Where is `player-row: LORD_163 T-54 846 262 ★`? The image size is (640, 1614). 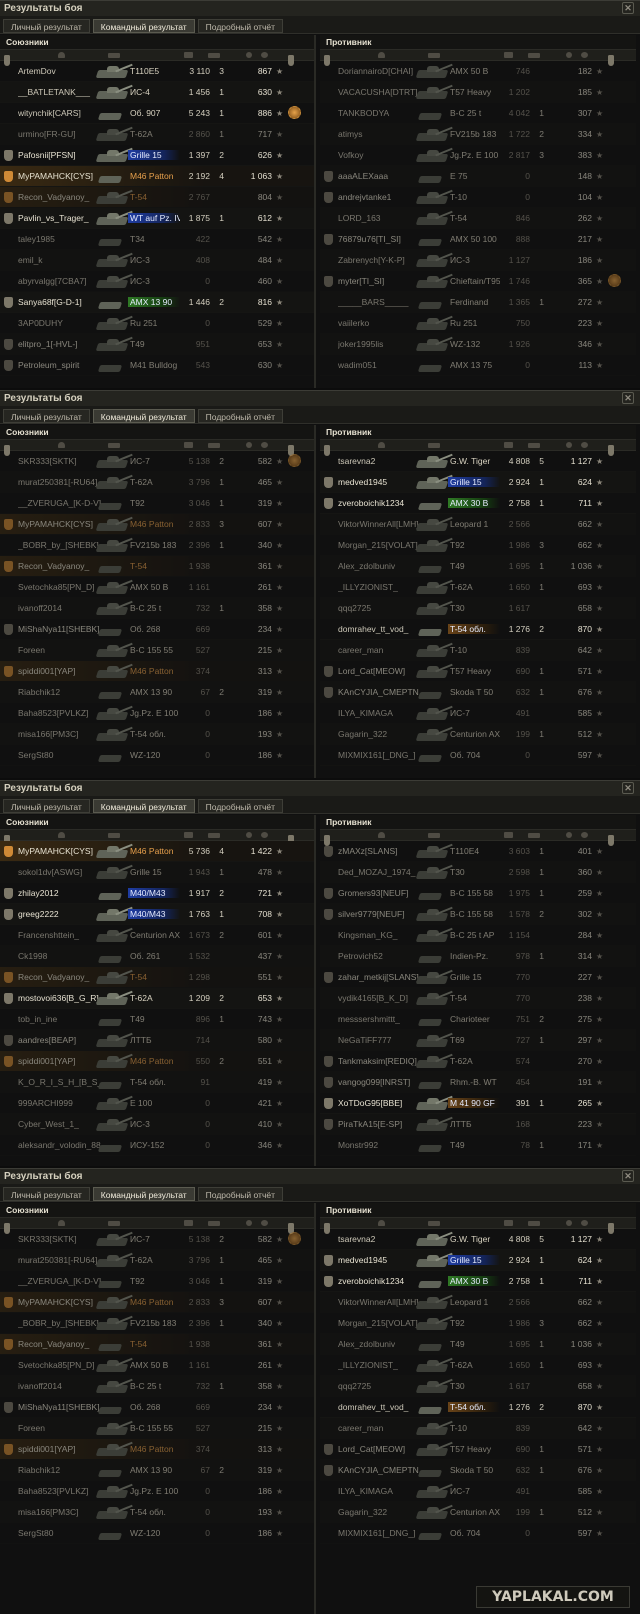 player-row: LORD_163 T-54 846 262 ★ is located at coordinates (478, 218).